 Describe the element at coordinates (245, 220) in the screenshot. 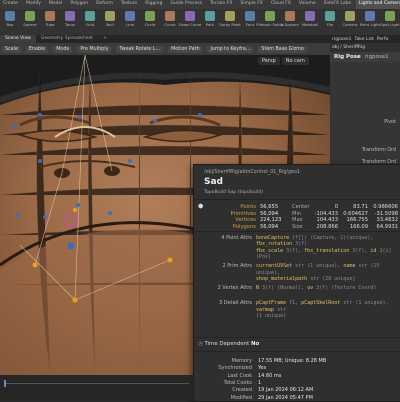

I see `stat-label: Vertices` at that location.